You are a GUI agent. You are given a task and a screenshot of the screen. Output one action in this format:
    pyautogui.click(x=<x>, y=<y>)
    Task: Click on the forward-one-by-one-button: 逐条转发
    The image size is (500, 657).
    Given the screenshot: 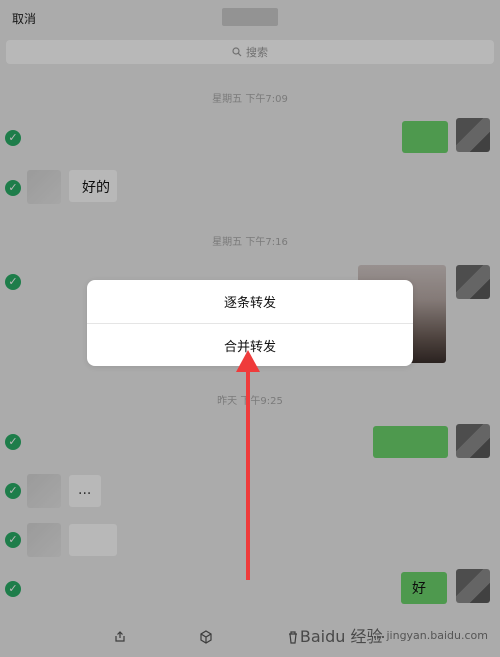 What is the action you would take?
    pyautogui.click(x=250, y=301)
    